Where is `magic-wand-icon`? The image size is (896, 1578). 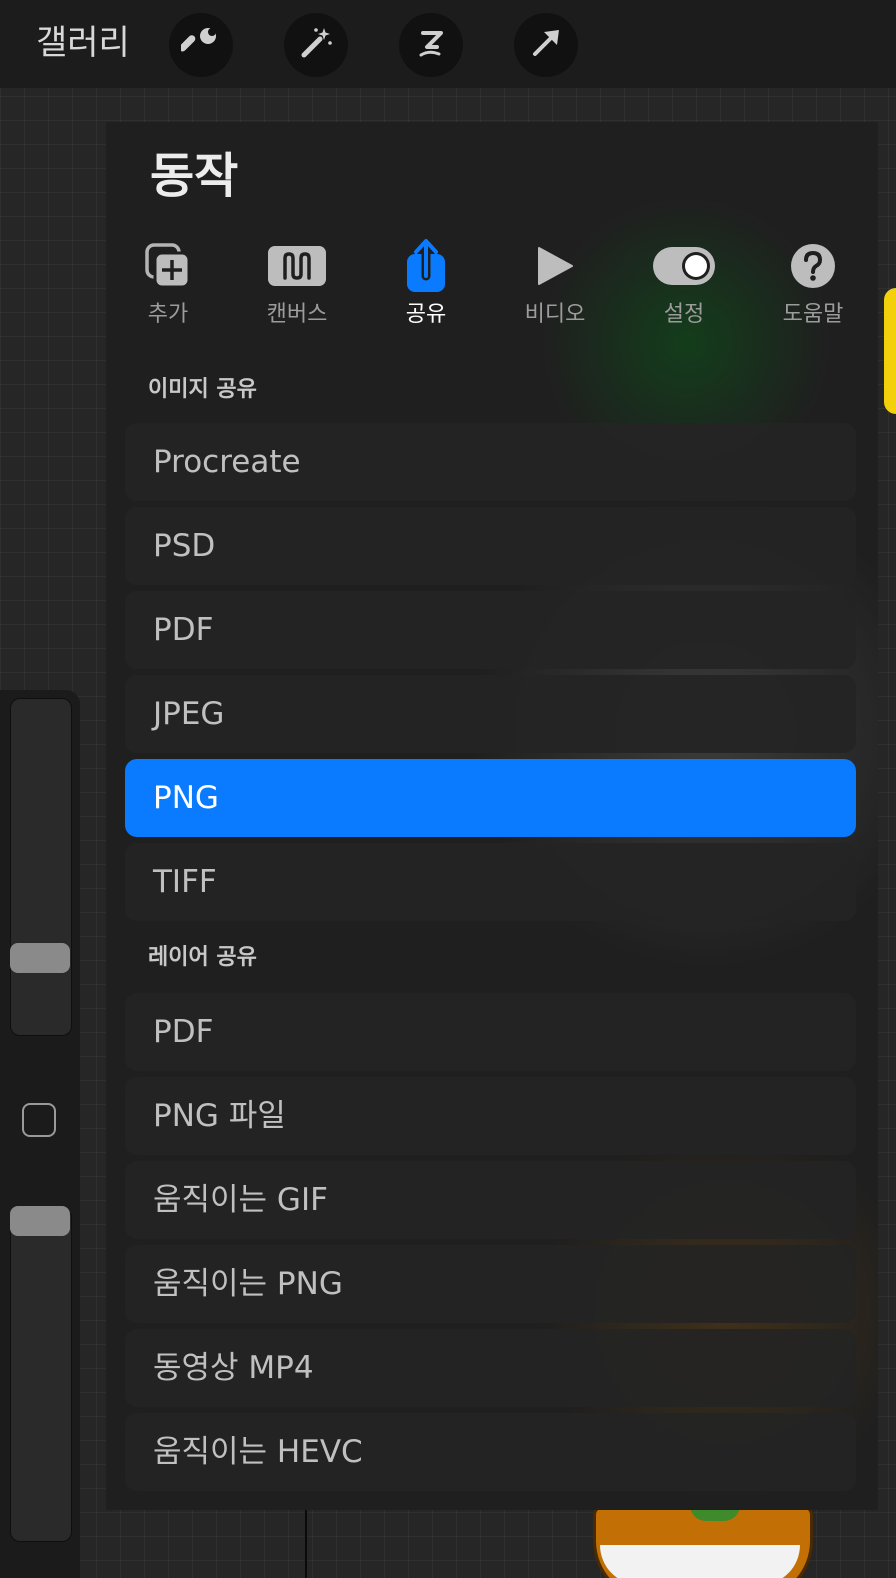 magic-wand-icon is located at coordinates (316, 45).